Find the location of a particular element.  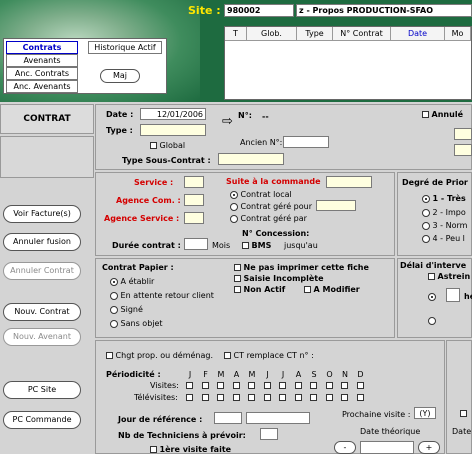

contrat-gere-par-radio: Contrat géré par is located at coordinates (268, 218).